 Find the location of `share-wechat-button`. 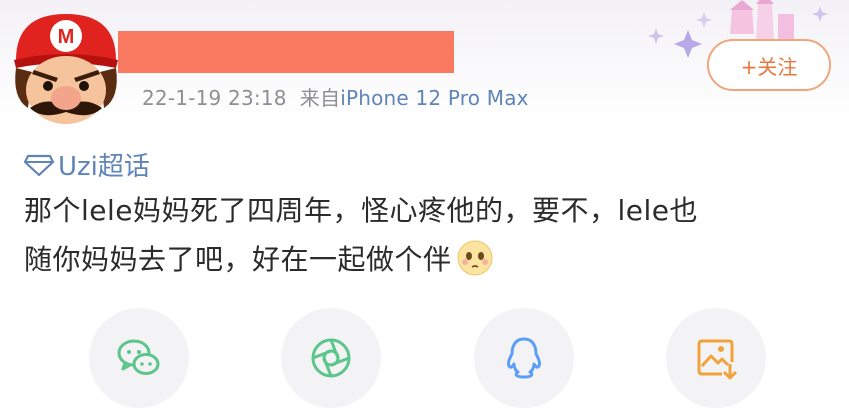

share-wechat-button is located at coordinates (139, 358).